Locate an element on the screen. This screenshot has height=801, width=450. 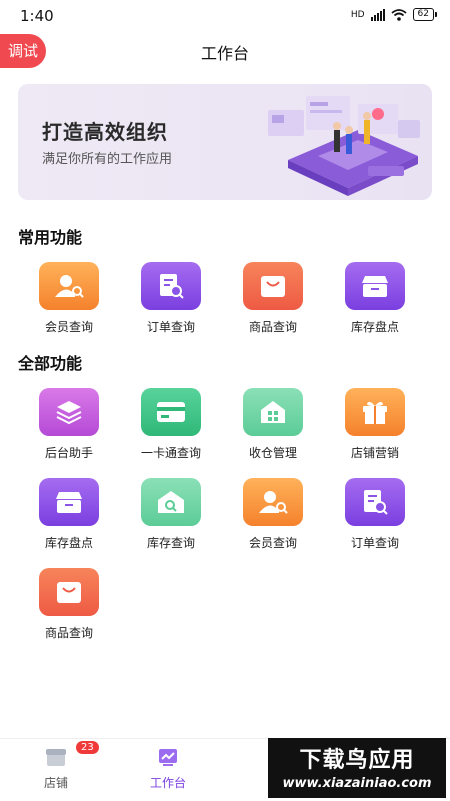
banner-illustration is located at coordinates (344, 146).